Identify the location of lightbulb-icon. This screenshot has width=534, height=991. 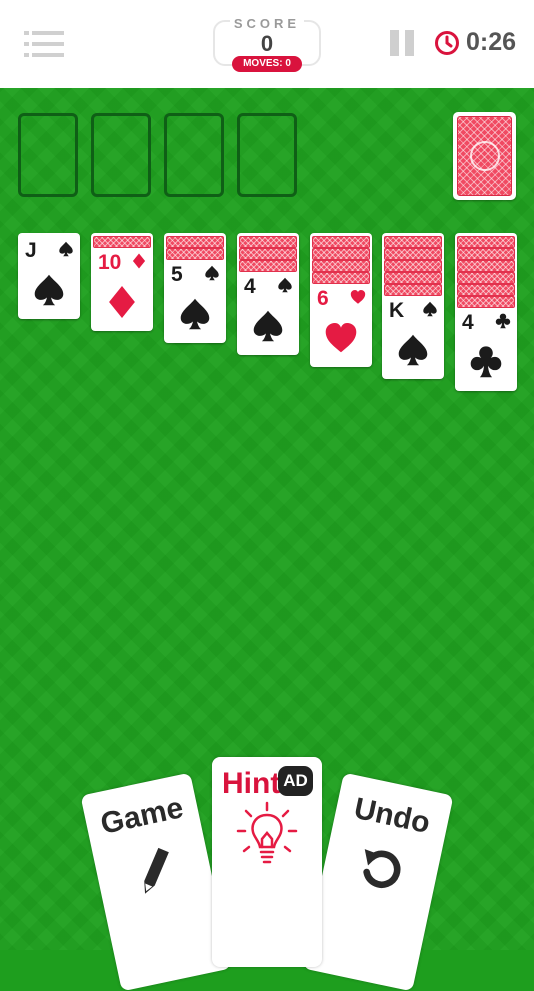
(267, 832).